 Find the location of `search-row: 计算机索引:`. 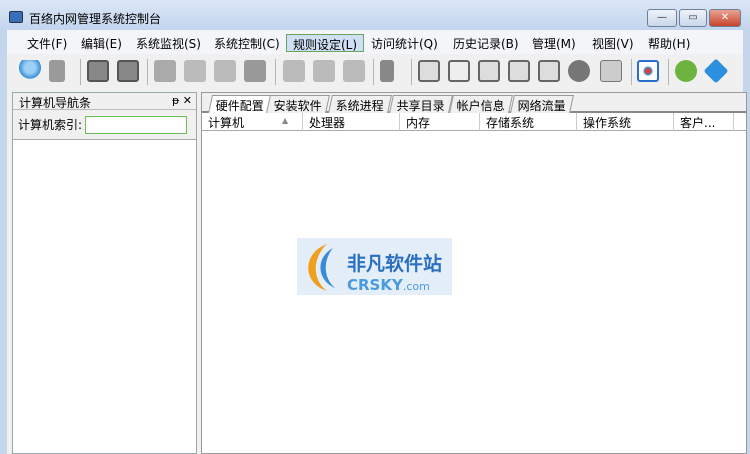

search-row: 计算机索引: is located at coordinates (104, 125).